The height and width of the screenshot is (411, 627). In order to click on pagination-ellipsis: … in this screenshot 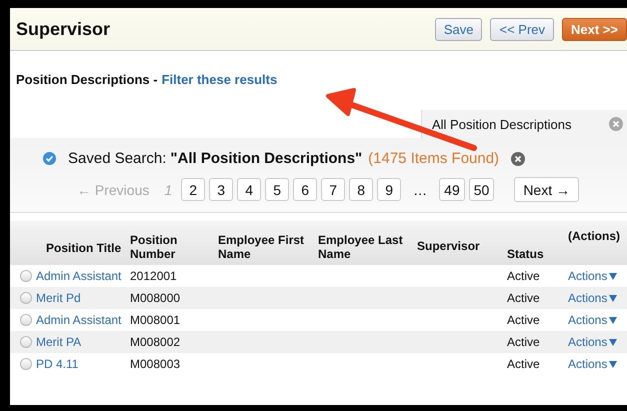, I will do `click(420, 190)`.